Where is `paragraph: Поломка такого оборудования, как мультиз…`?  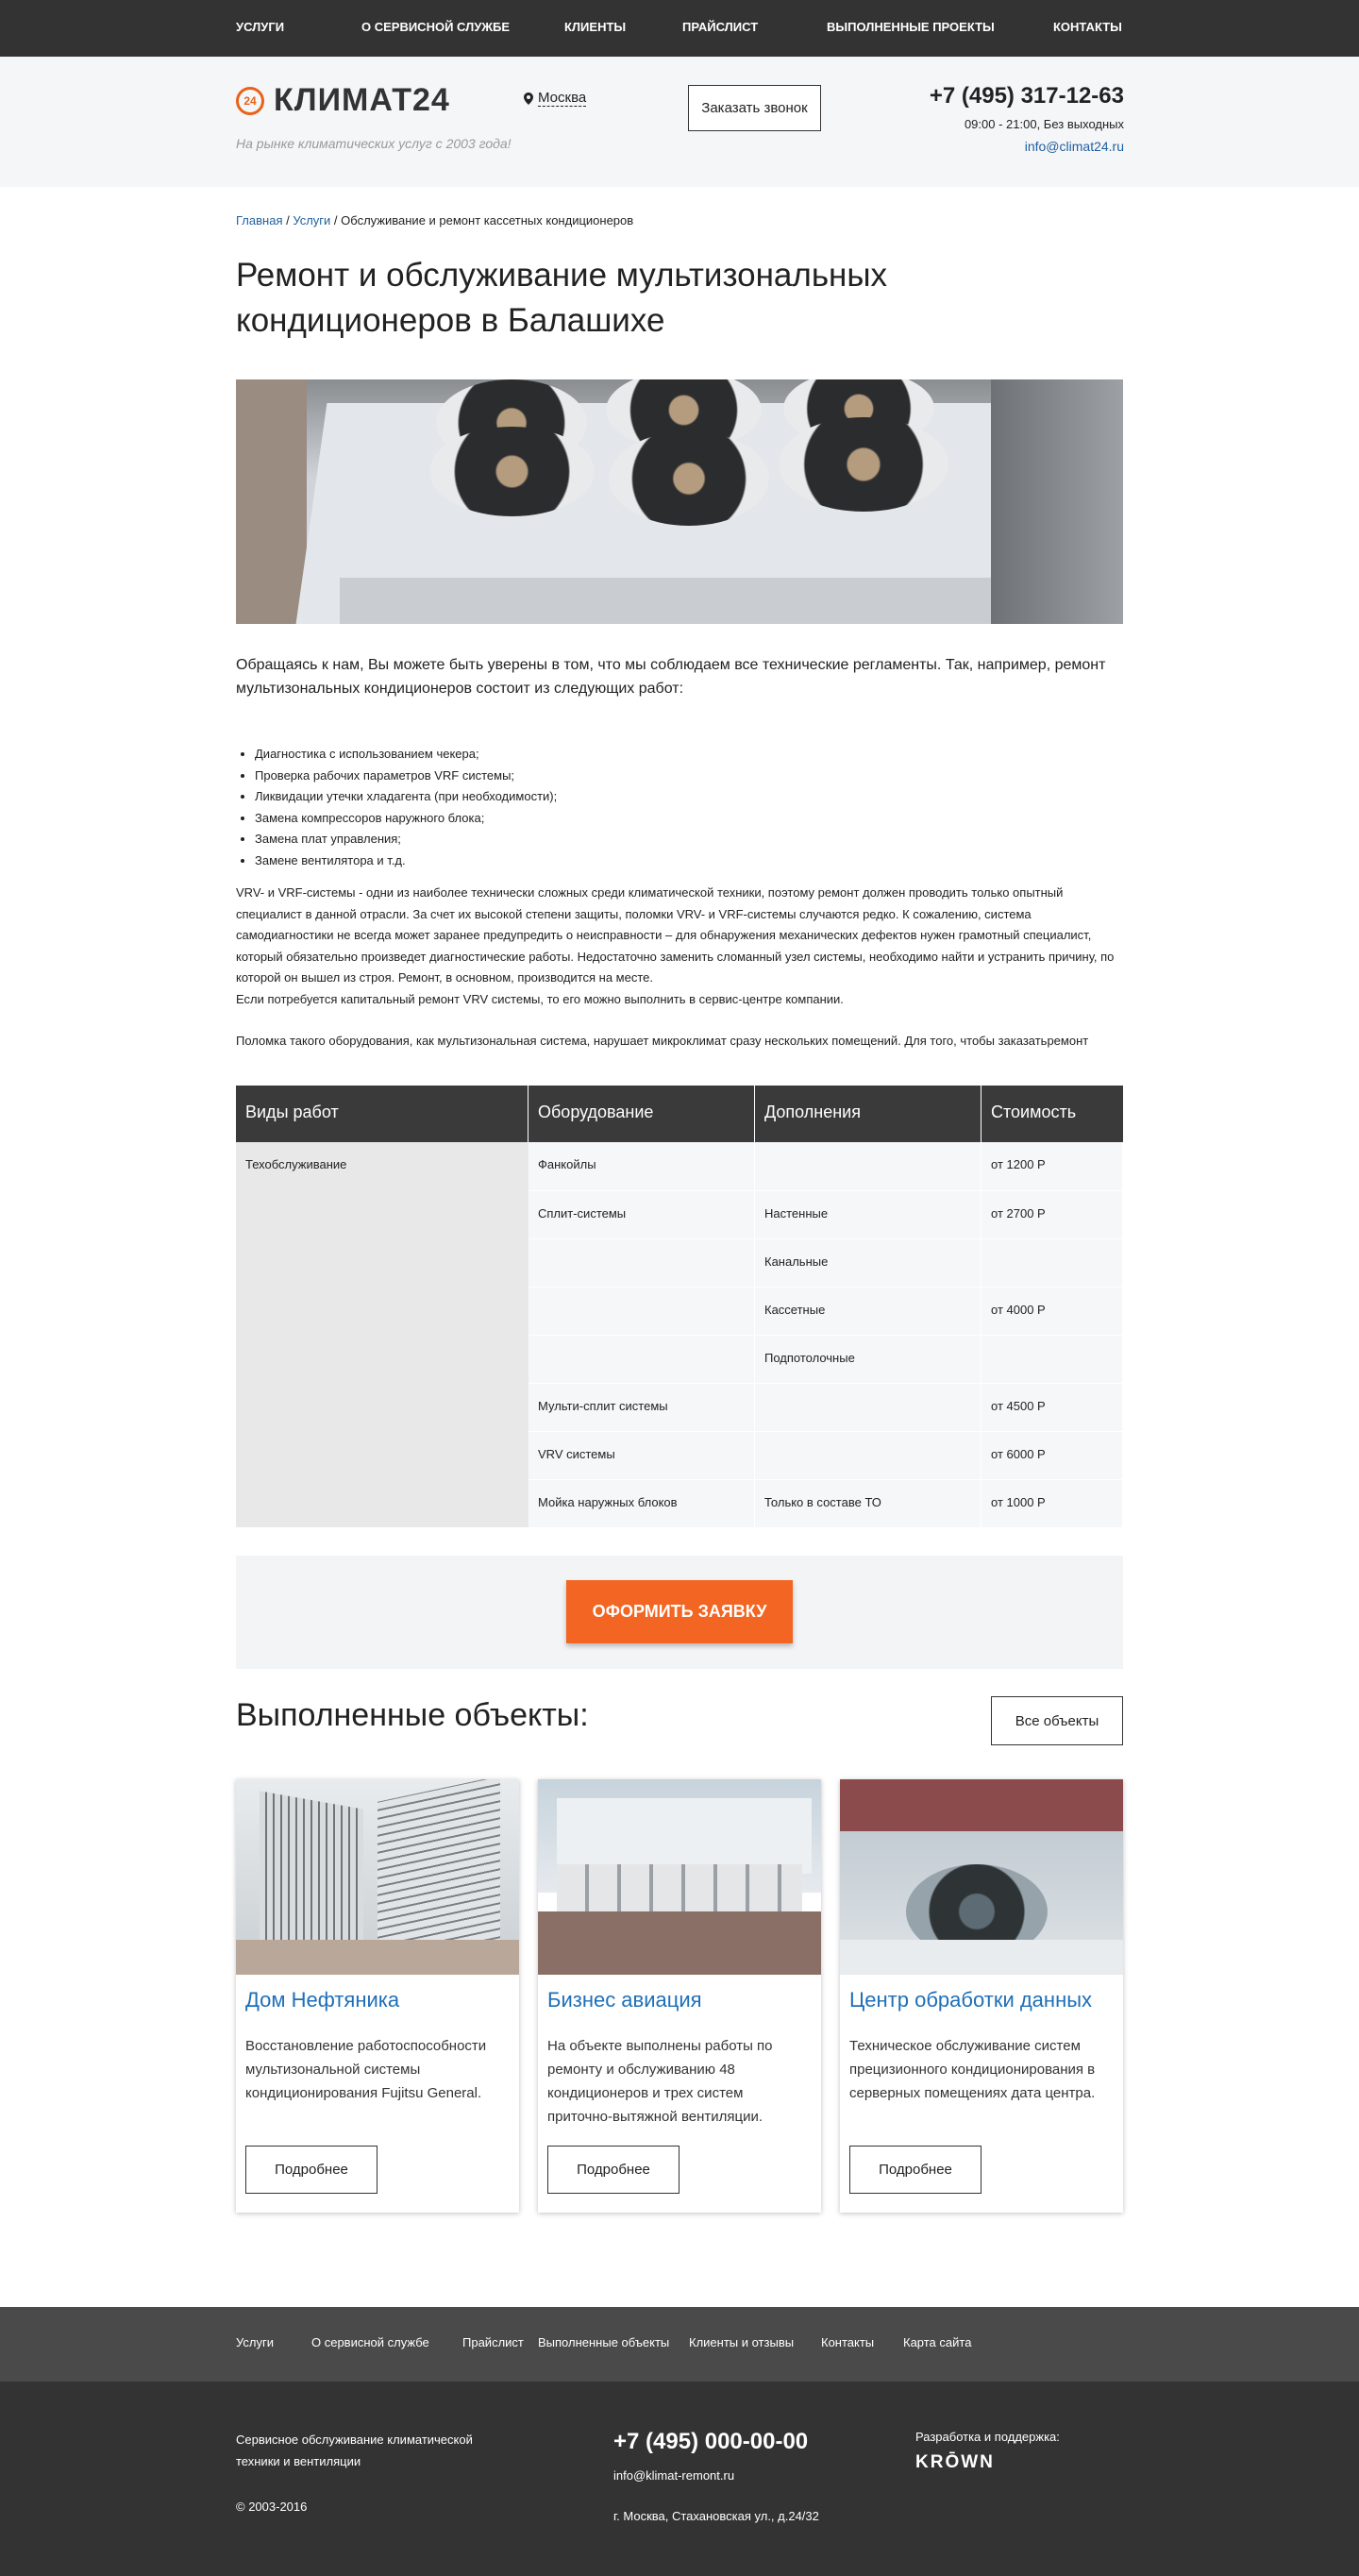
paragraph: Поломка такого оборудования, как мультиз… is located at coordinates (662, 1041).